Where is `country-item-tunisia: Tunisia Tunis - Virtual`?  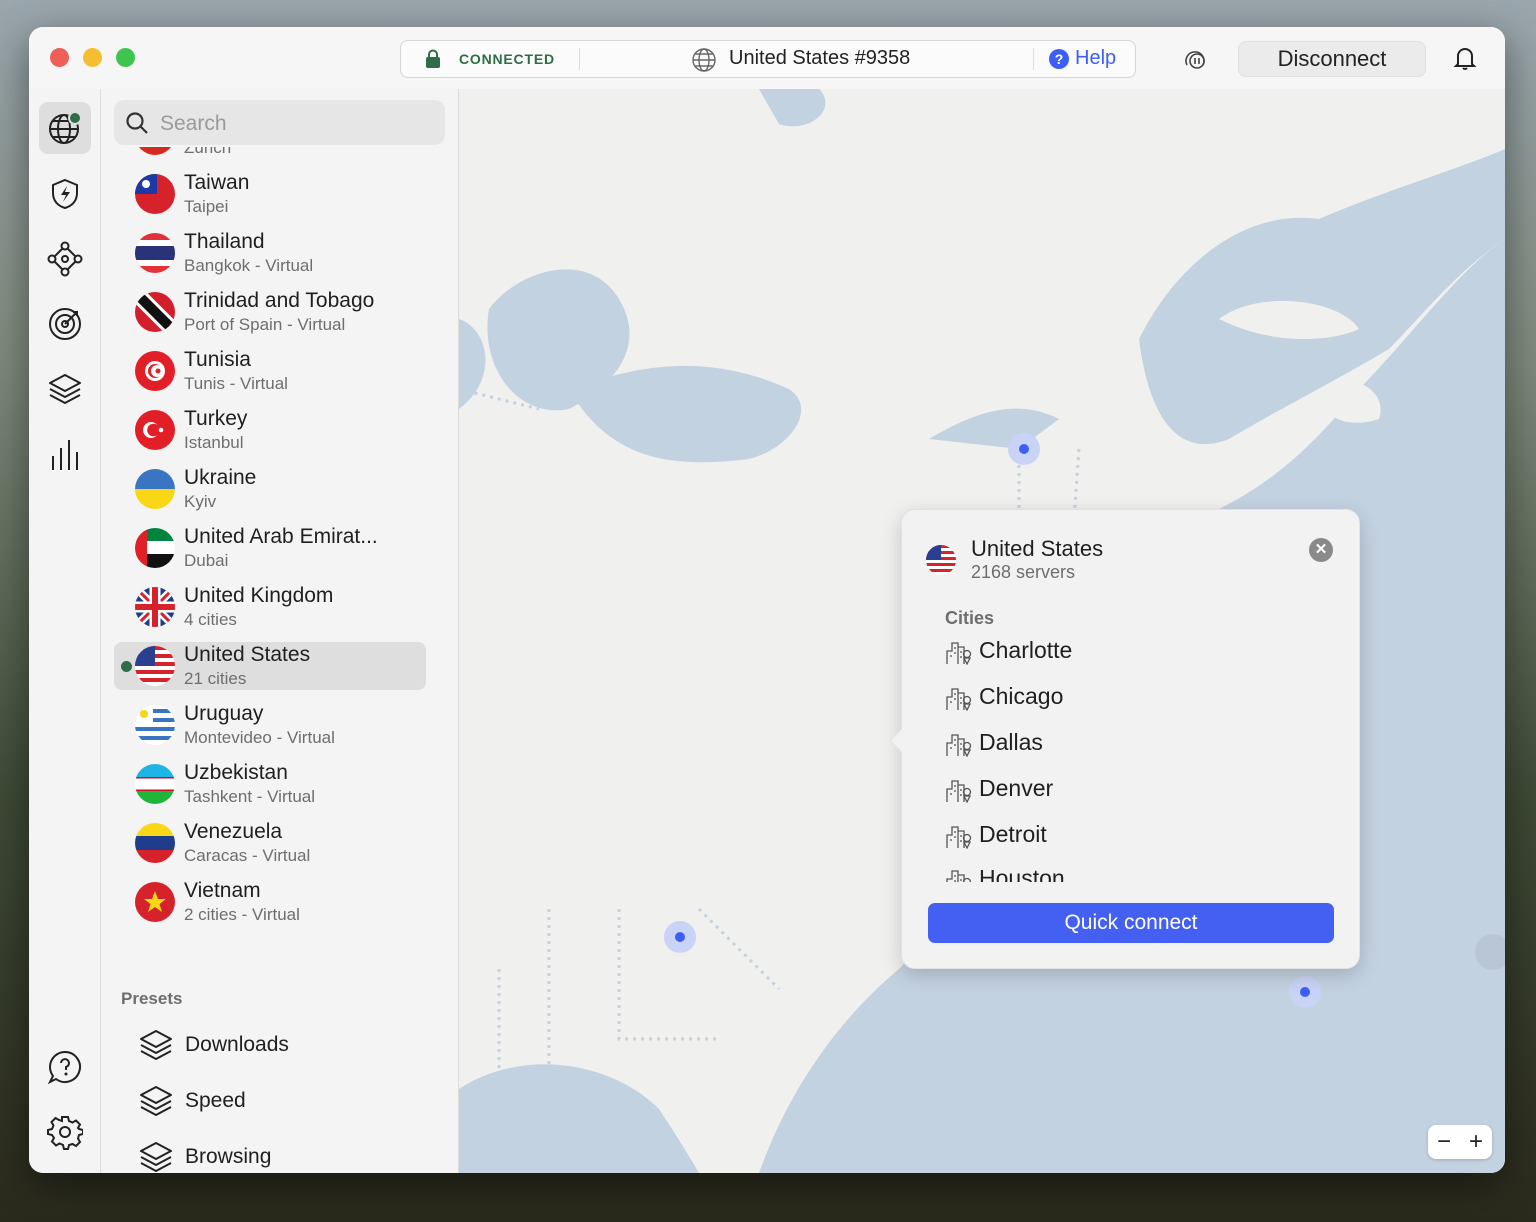 country-item-tunisia: Tunisia Tunis - Virtual is located at coordinates (270, 371).